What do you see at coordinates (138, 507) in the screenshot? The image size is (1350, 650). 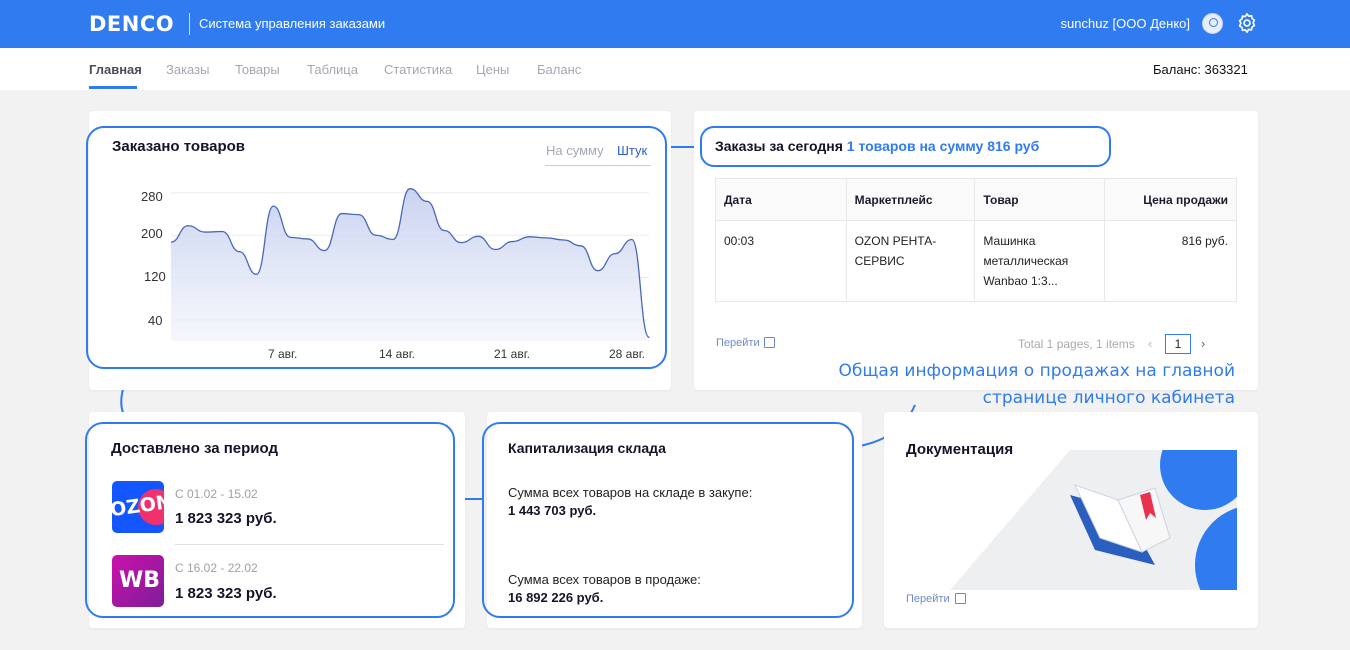 I see `ozon-logo-icon: OZON` at bounding box center [138, 507].